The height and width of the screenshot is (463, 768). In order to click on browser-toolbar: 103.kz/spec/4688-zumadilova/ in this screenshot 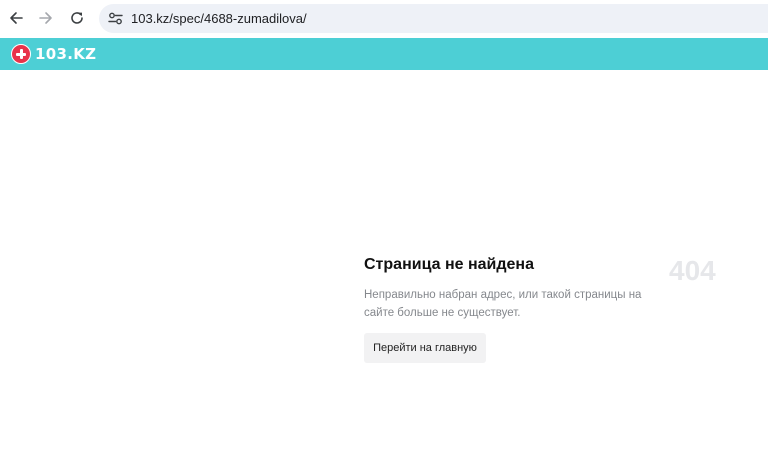, I will do `click(384, 19)`.